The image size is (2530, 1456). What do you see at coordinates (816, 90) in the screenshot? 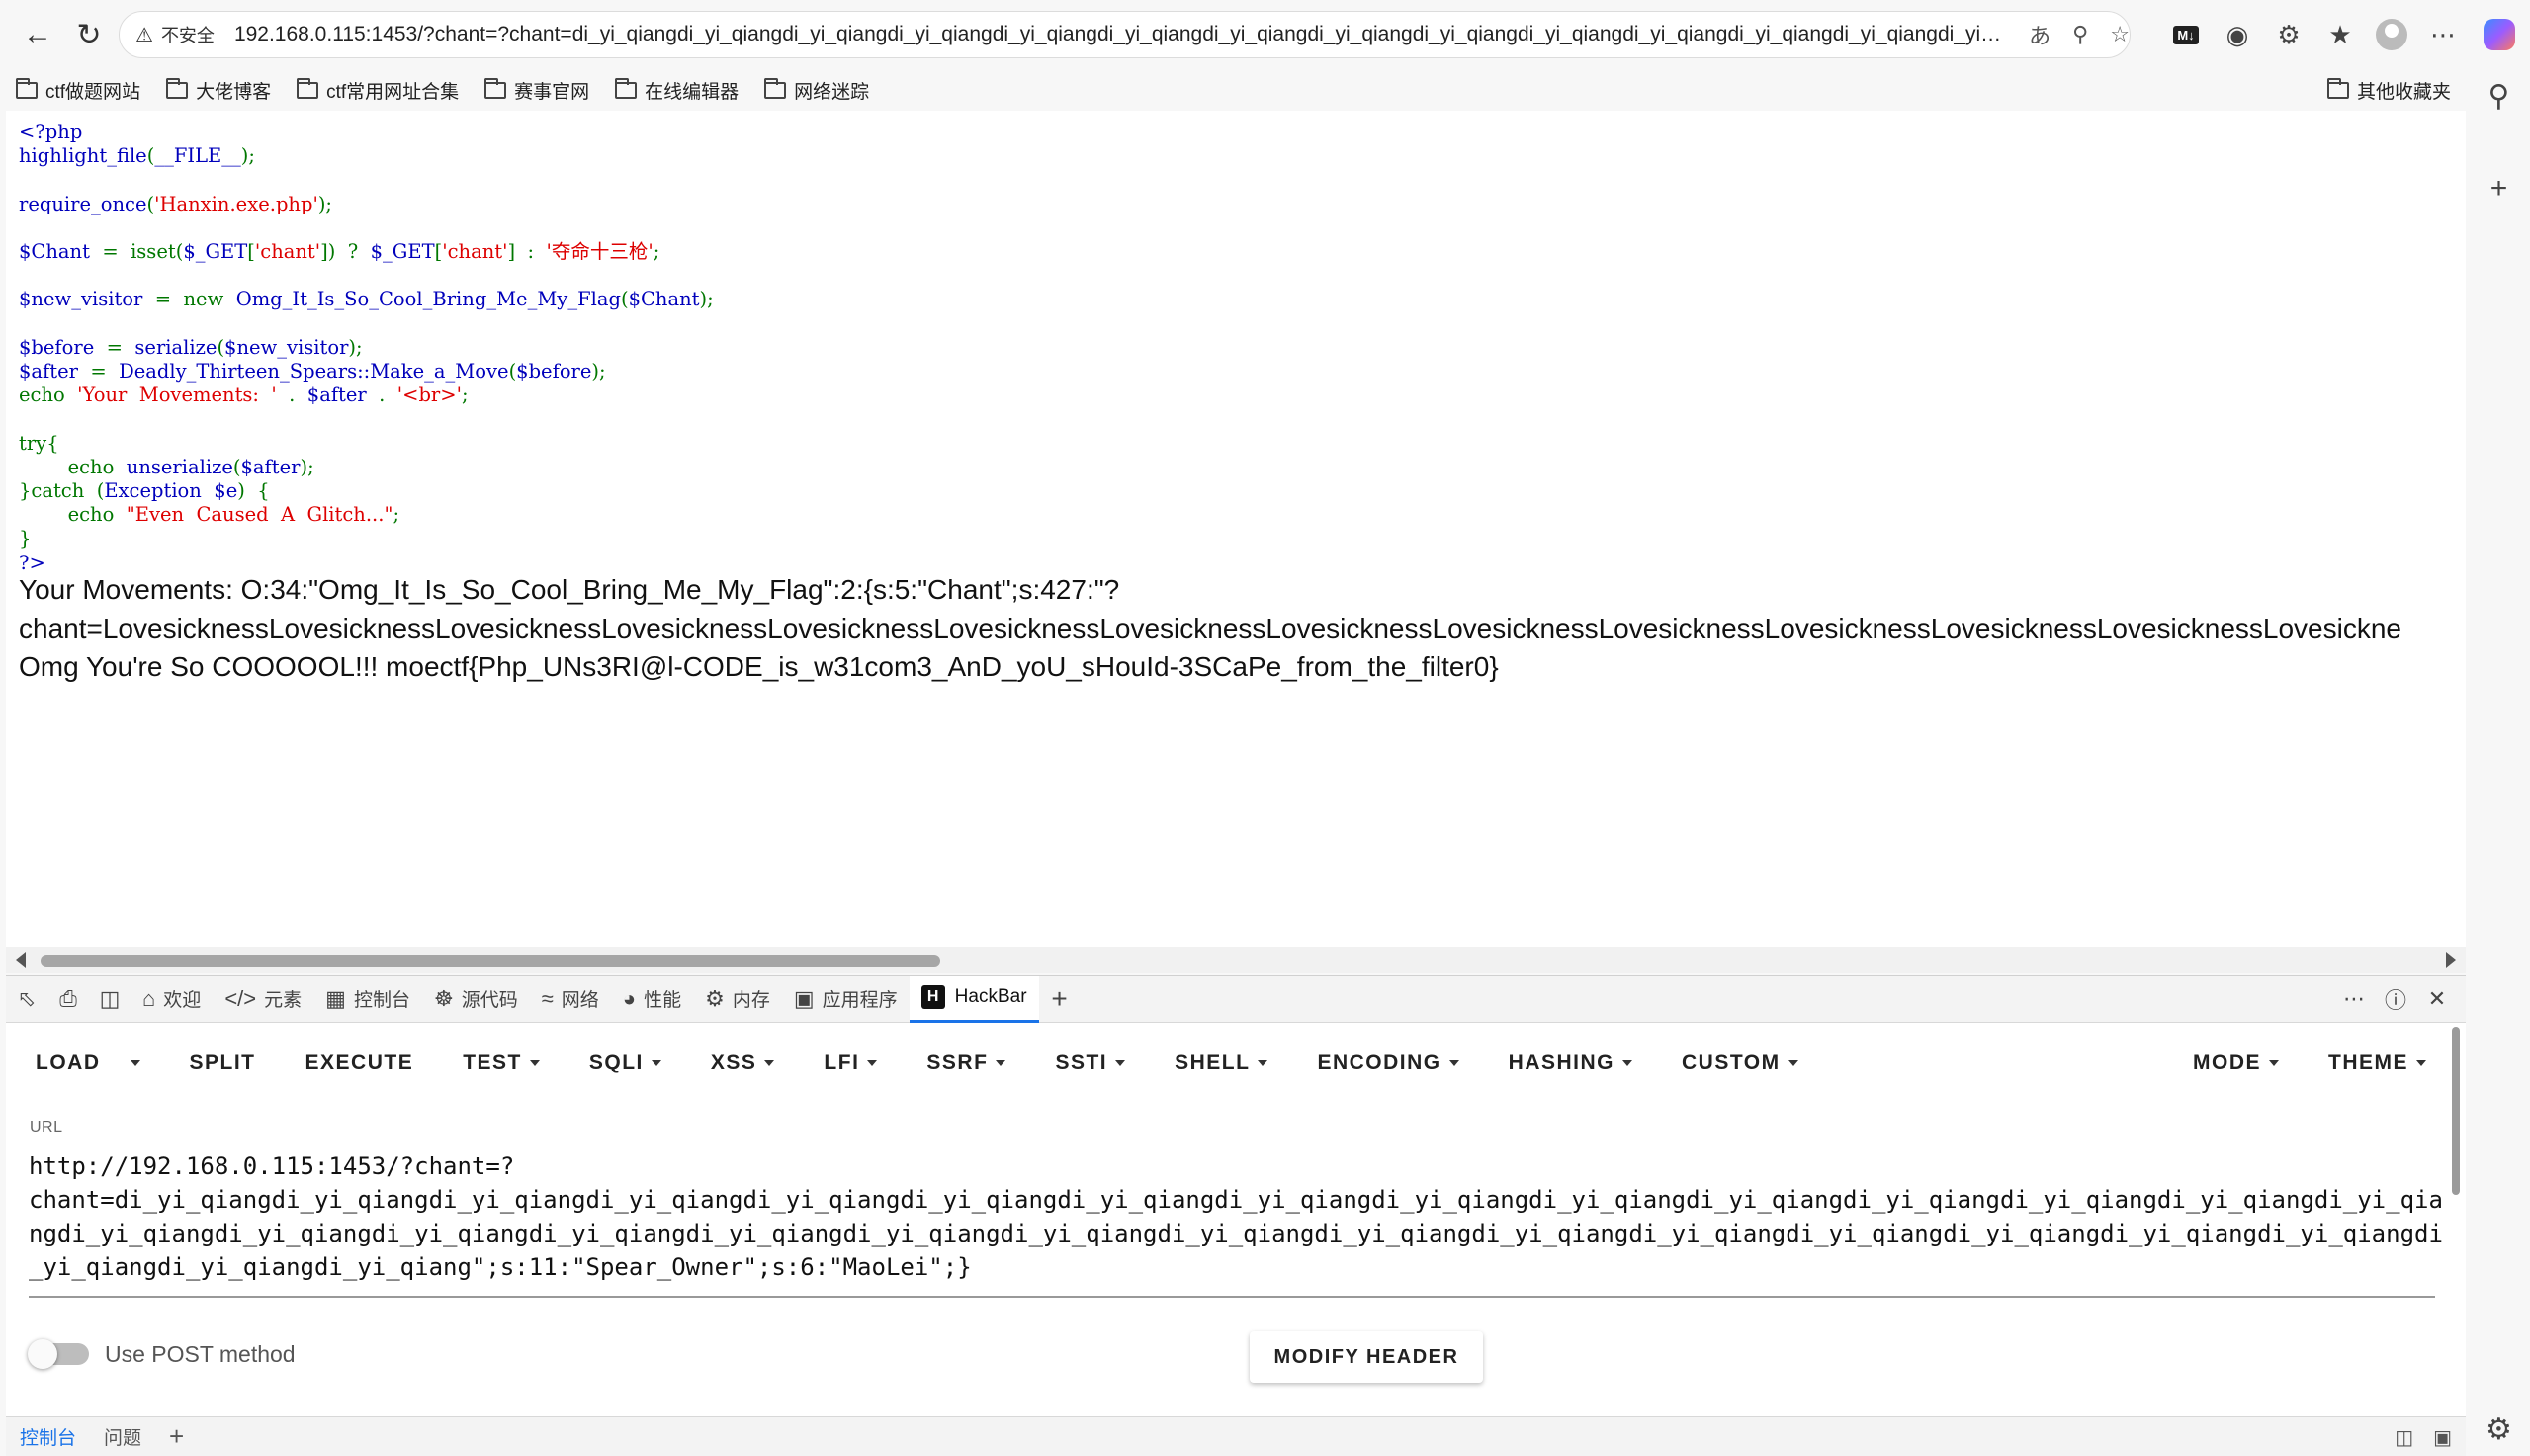
I see `bookmark-osint: 网络迷踪` at bounding box center [816, 90].